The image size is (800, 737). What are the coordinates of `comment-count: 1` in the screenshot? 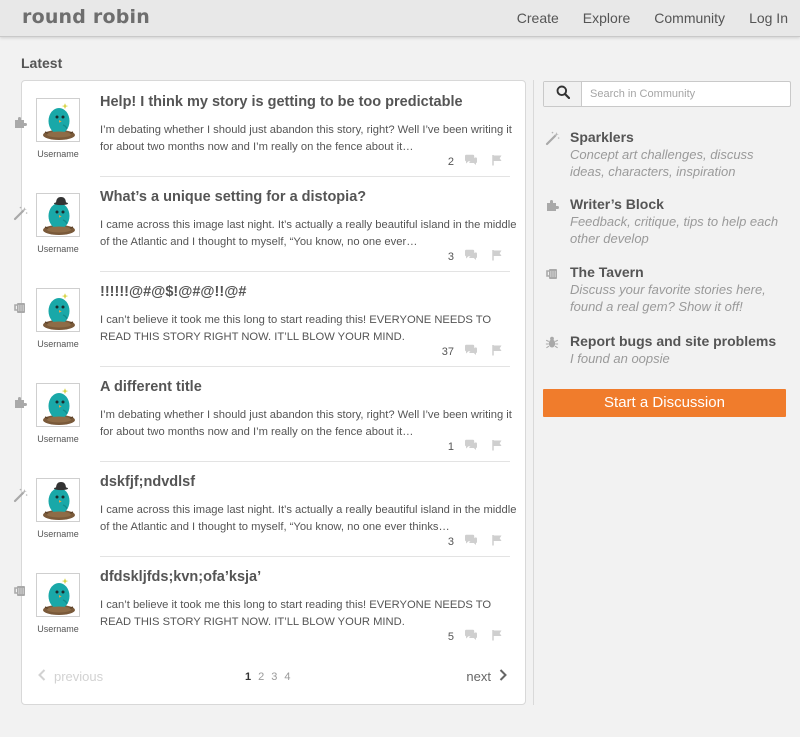 It's located at (450, 446).